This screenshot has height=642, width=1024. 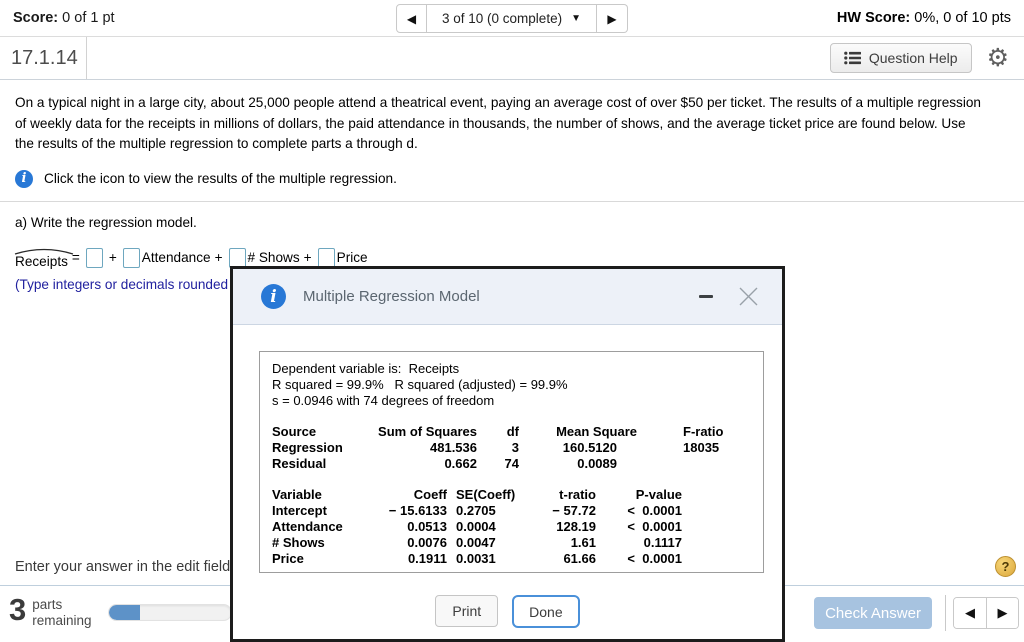 I want to click on prev-part-button: ◀, so click(x=970, y=613).